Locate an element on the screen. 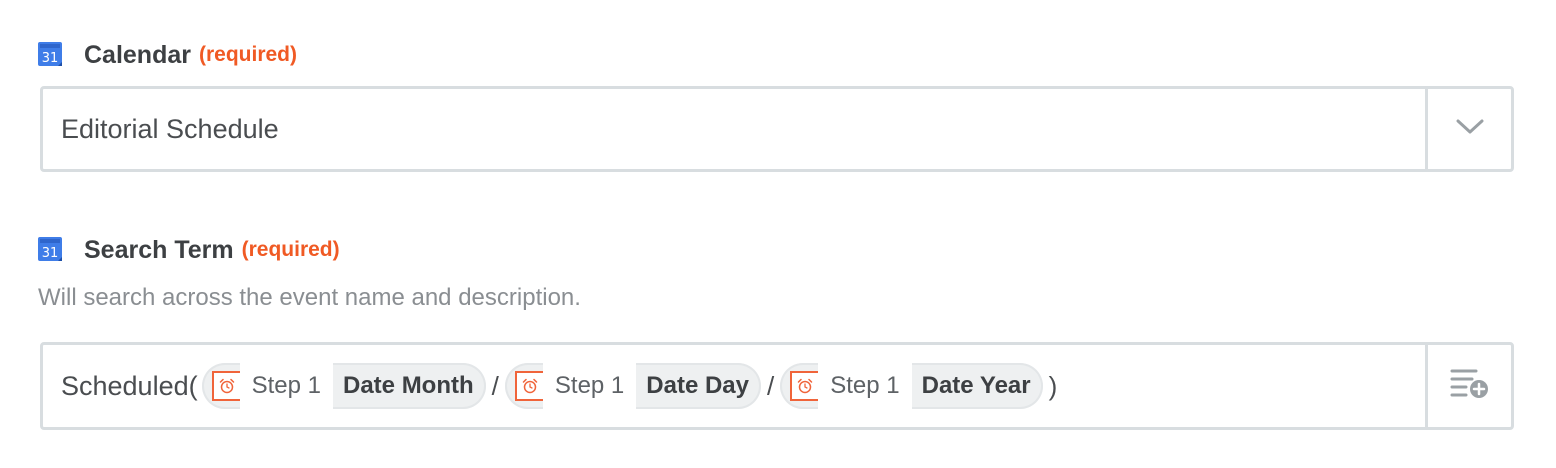  token-field-label: Date Year is located at coordinates (976, 385).